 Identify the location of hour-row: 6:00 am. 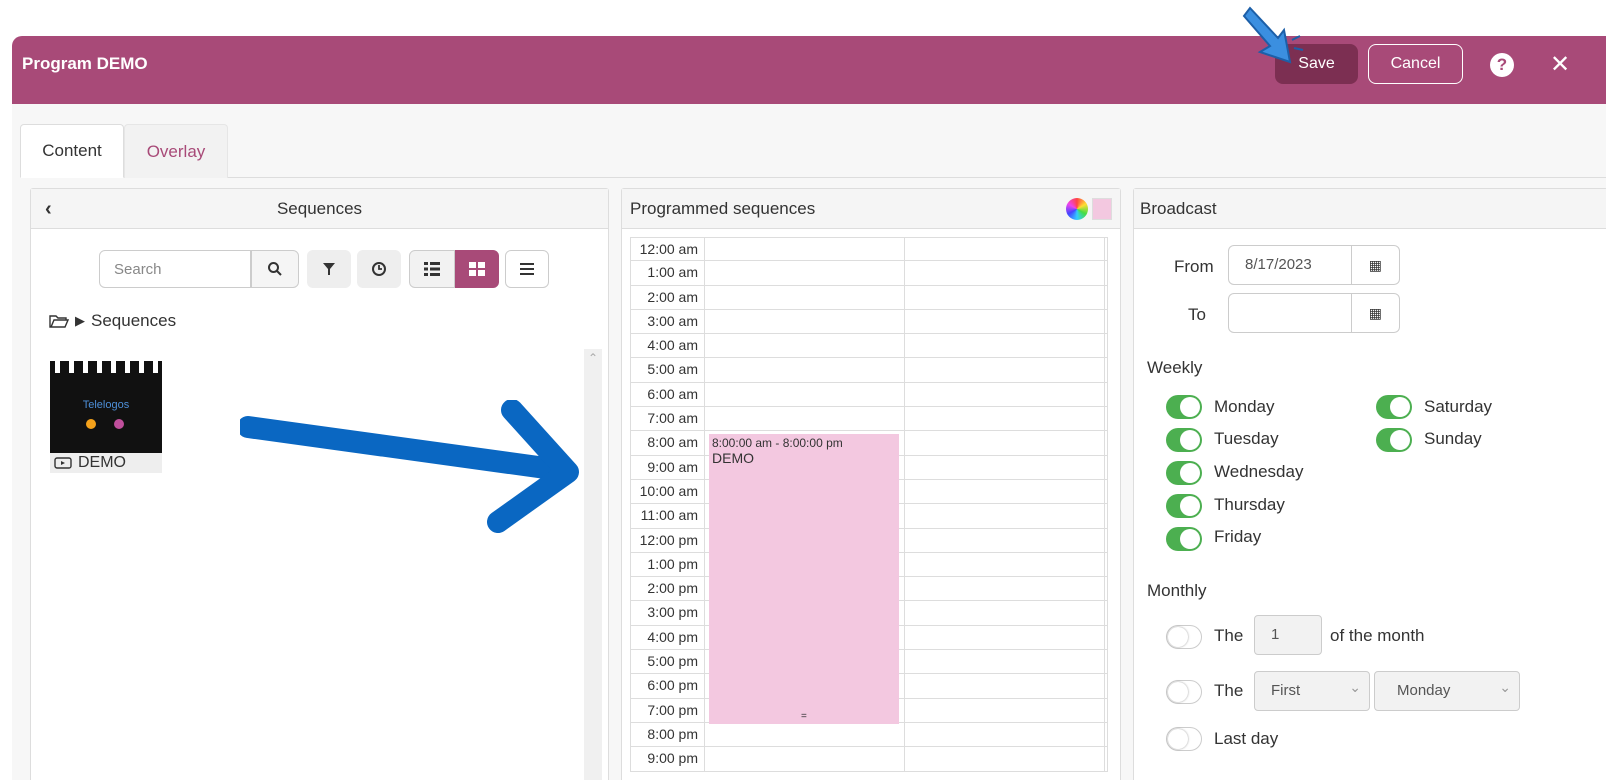
(869, 395).